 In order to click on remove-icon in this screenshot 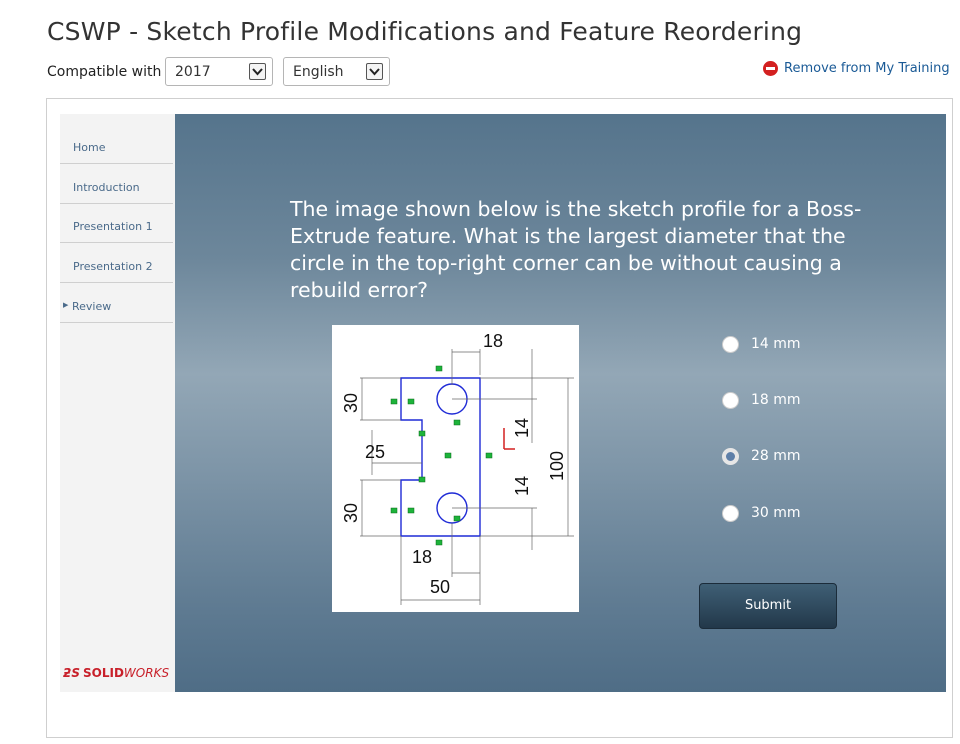, I will do `click(770, 68)`.